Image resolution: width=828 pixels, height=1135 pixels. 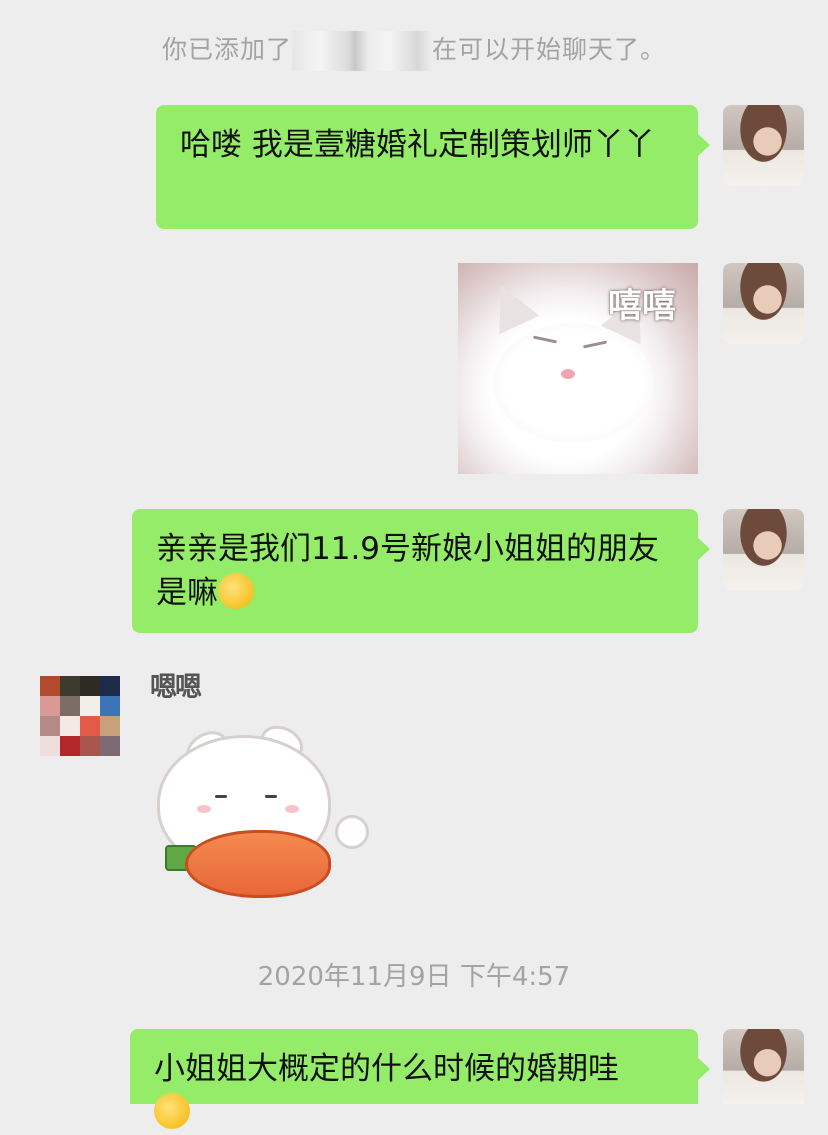 What do you see at coordinates (510, 305) in the screenshot?
I see `cat-ear-left` at bounding box center [510, 305].